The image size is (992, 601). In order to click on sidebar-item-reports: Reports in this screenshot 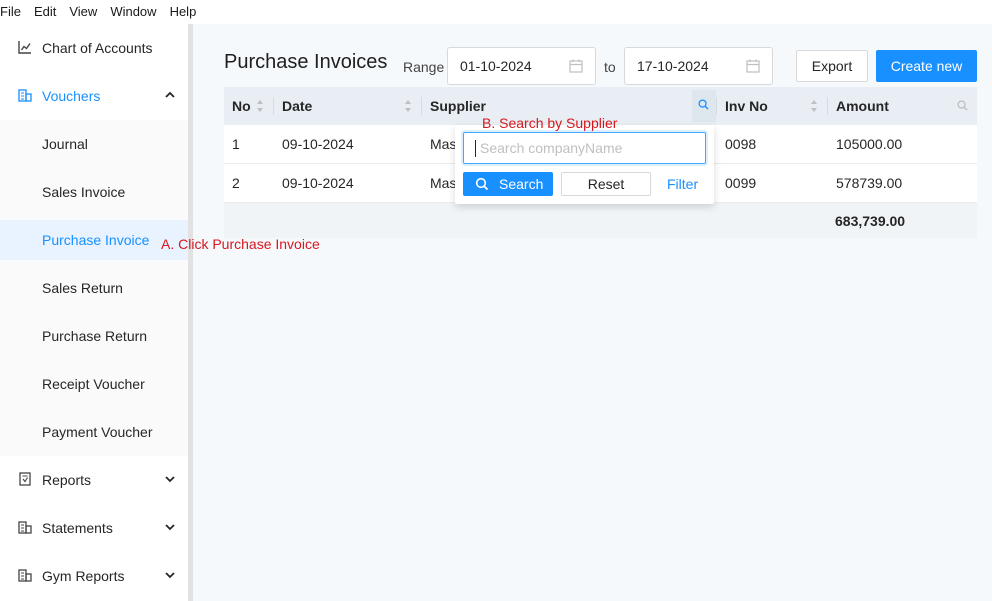, I will do `click(94, 480)`.